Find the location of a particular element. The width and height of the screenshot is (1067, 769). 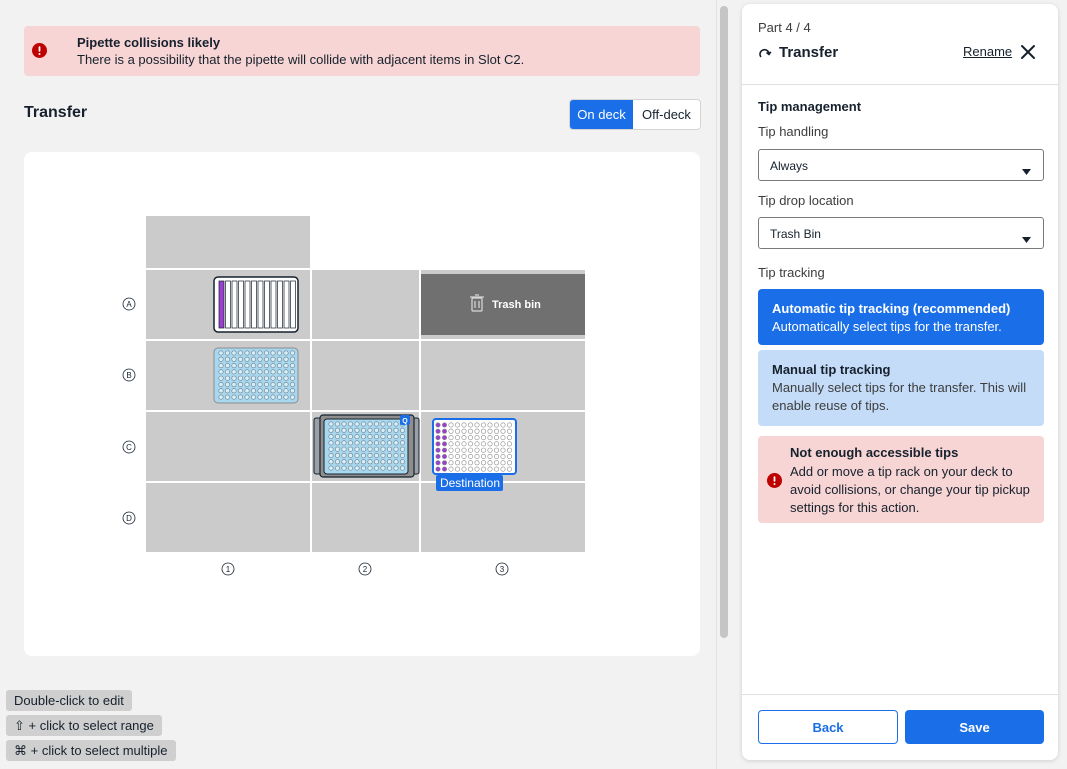

trash-bin: Trash bin is located at coordinates (503, 304).